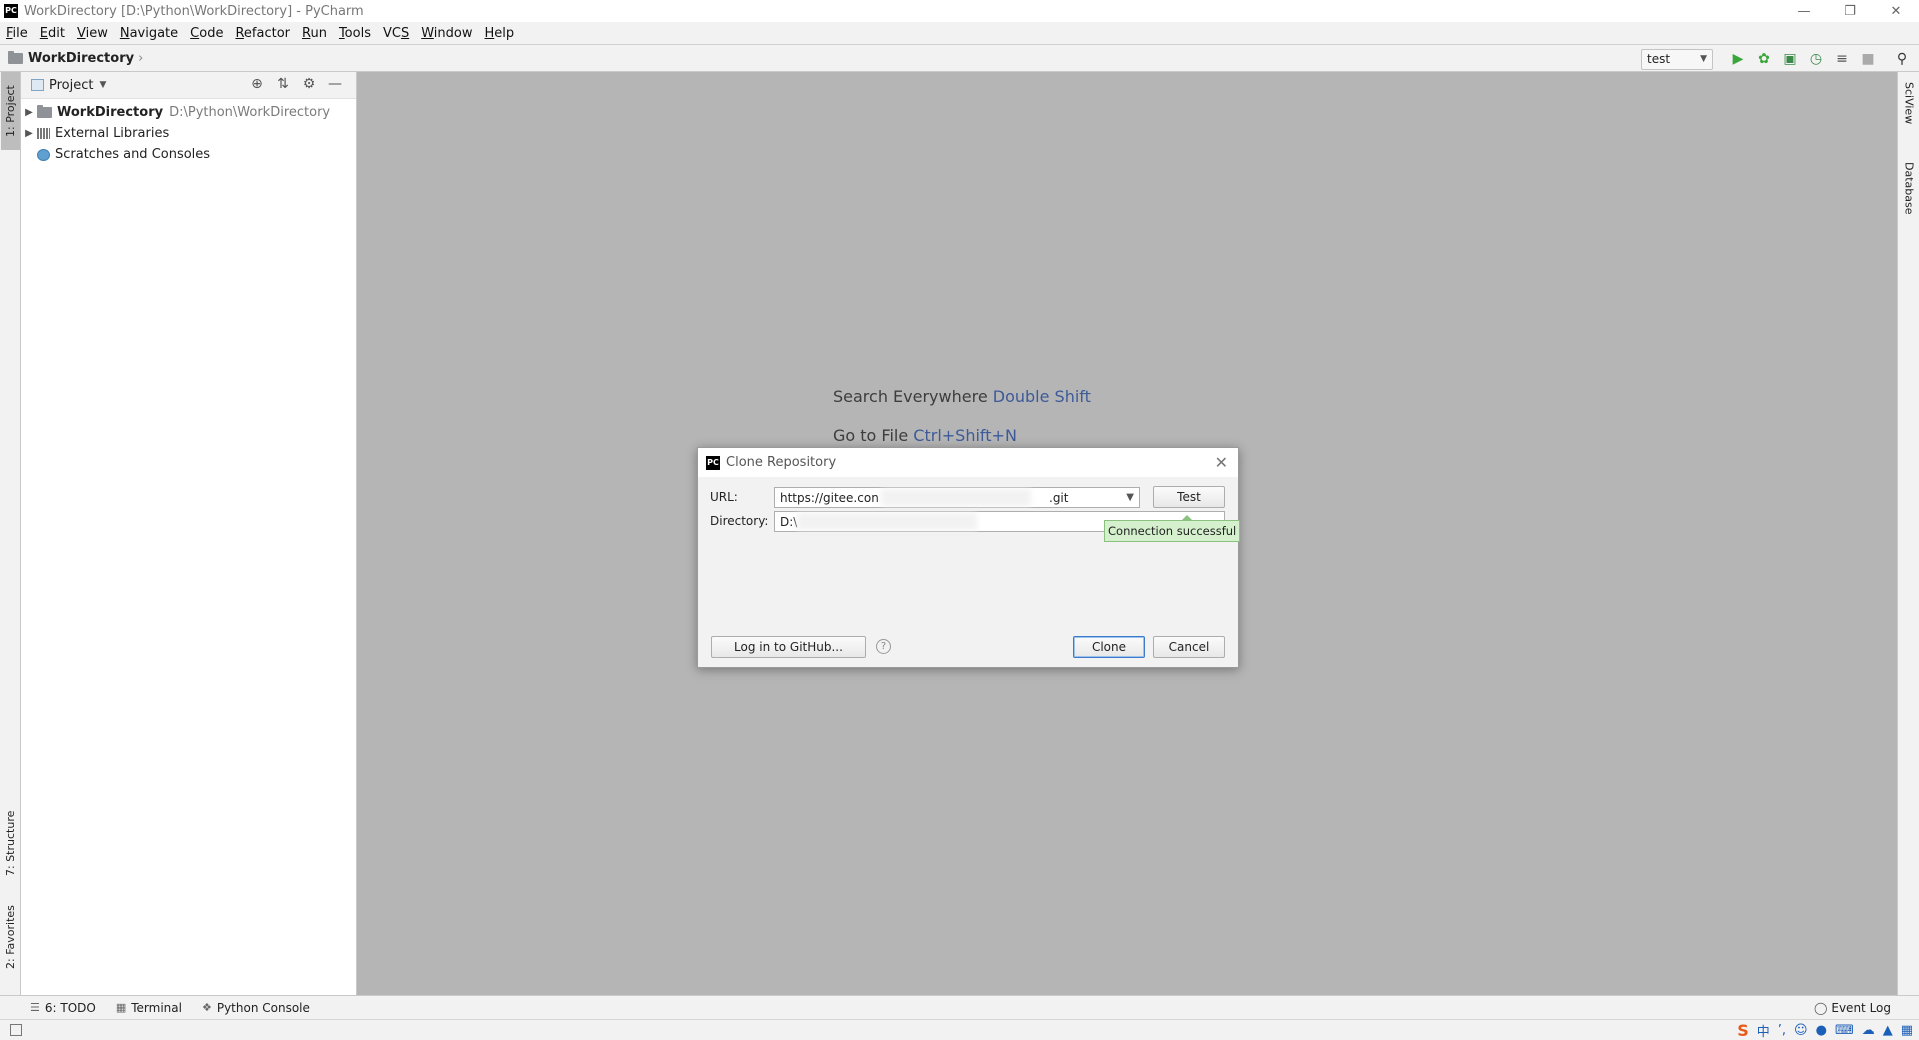 This screenshot has width=1919, height=1040. What do you see at coordinates (112, 133) in the screenshot?
I see `tree-item-label: External Libraries` at bounding box center [112, 133].